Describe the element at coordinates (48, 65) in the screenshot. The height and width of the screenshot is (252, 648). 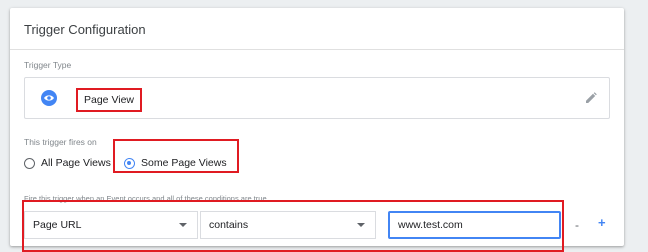
I see `trigger-type-label: Trigger Type` at that location.